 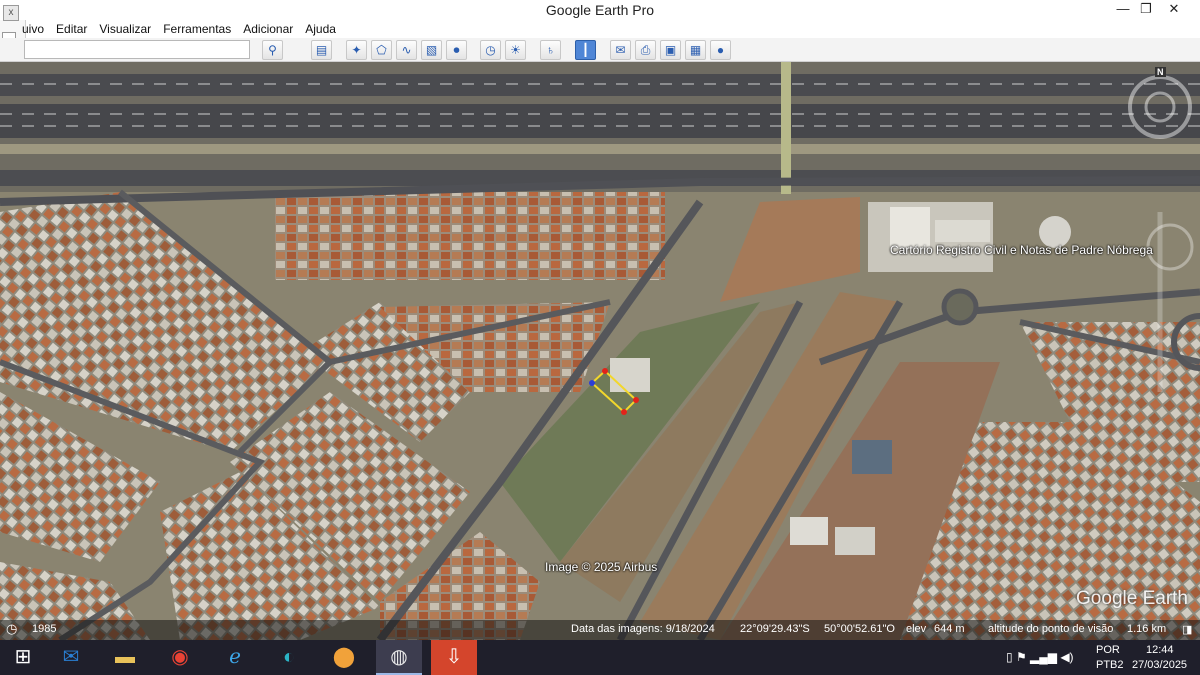 What do you see at coordinates (321, 50) in the screenshot?
I see `sidebar-toggle-icon: ▤` at bounding box center [321, 50].